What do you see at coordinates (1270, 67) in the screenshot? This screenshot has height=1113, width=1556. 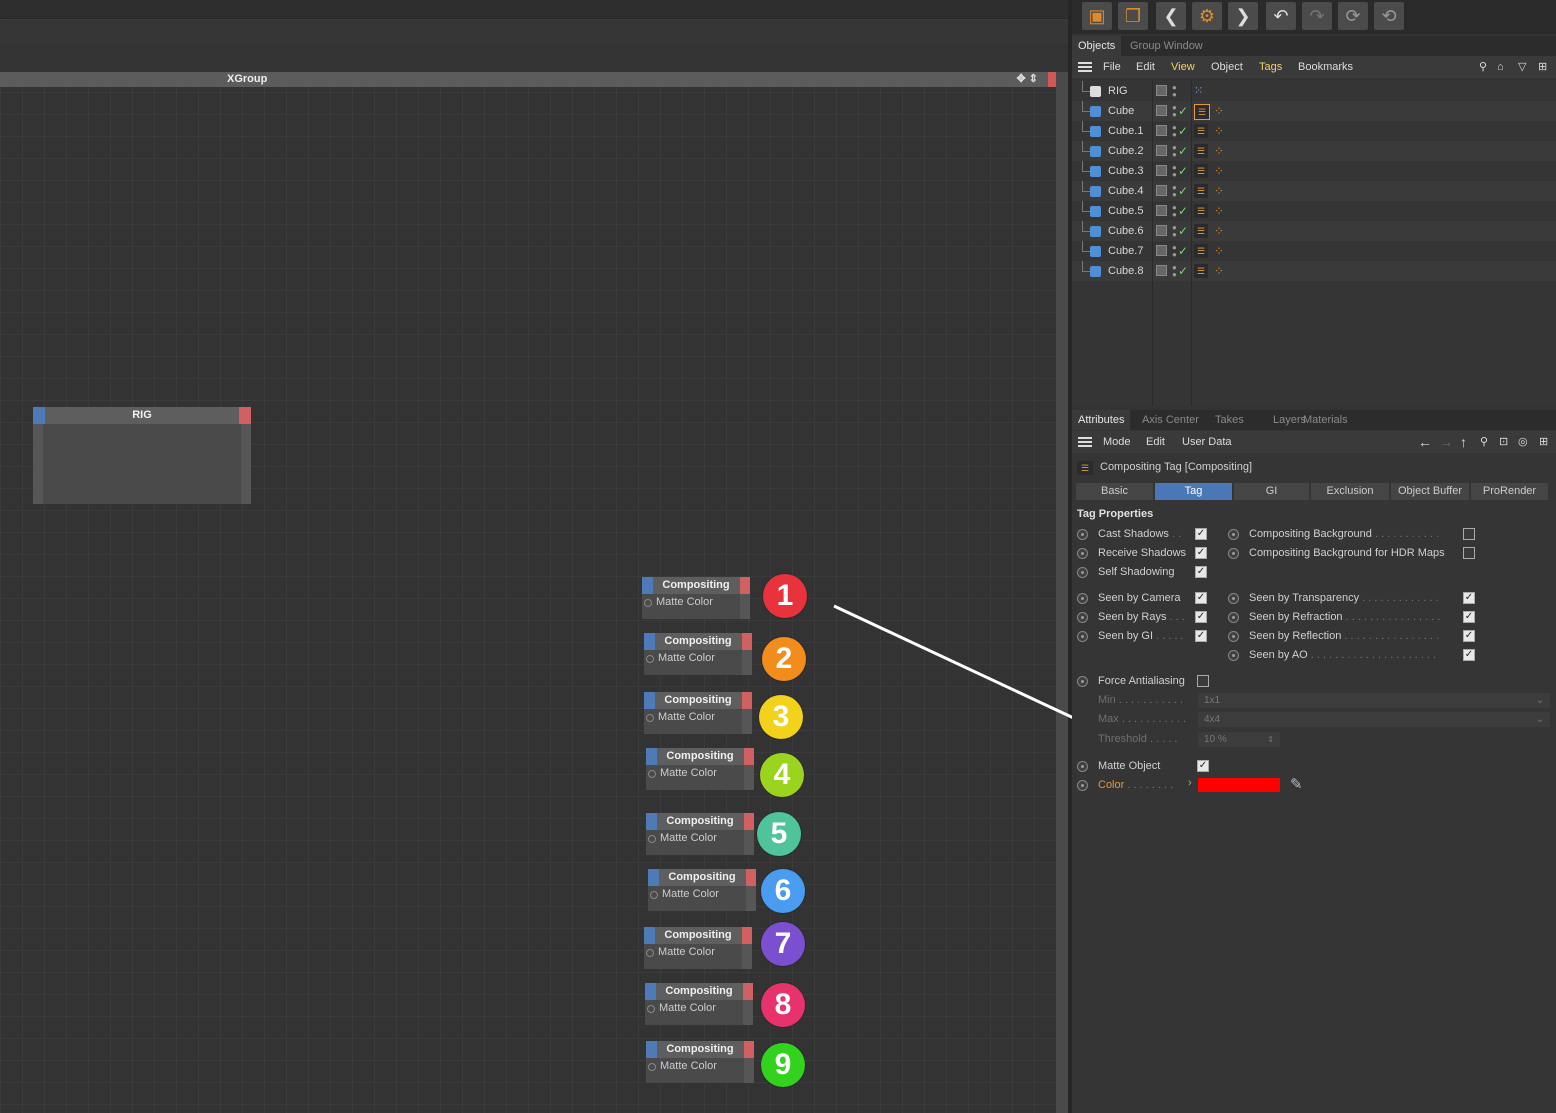 I see `menu-tags: Tags` at bounding box center [1270, 67].